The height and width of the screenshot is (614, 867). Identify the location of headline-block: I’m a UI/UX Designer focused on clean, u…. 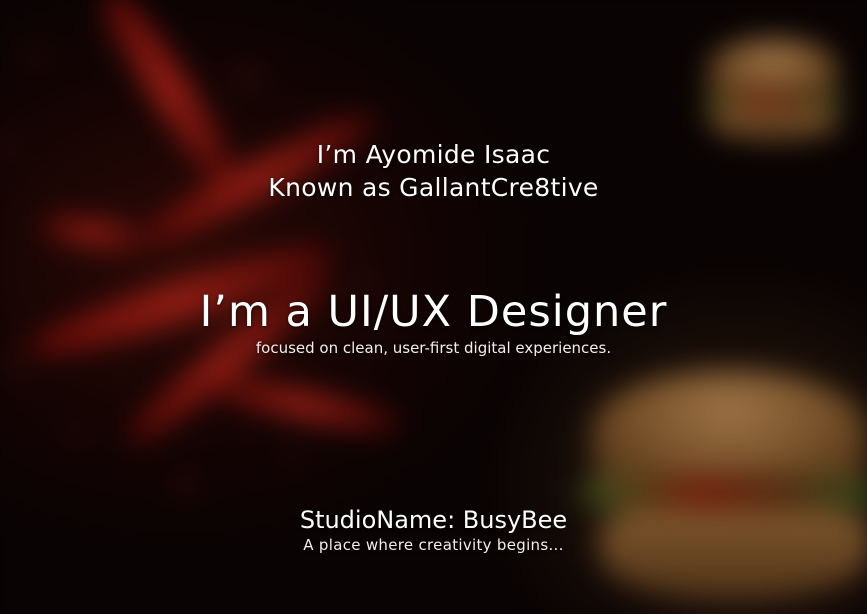
(433, 322).